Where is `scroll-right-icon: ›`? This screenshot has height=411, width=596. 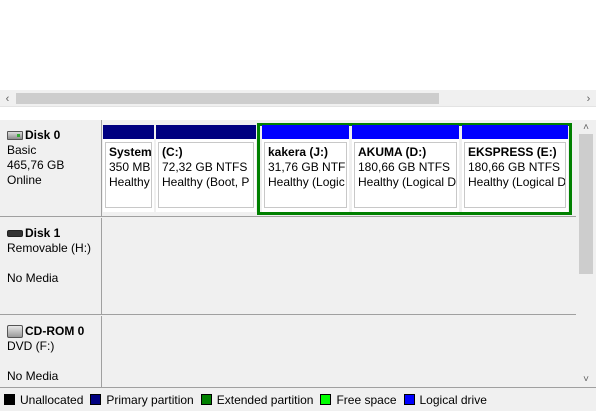
scroll-right-icon: › is located at coordinates (588, 98).